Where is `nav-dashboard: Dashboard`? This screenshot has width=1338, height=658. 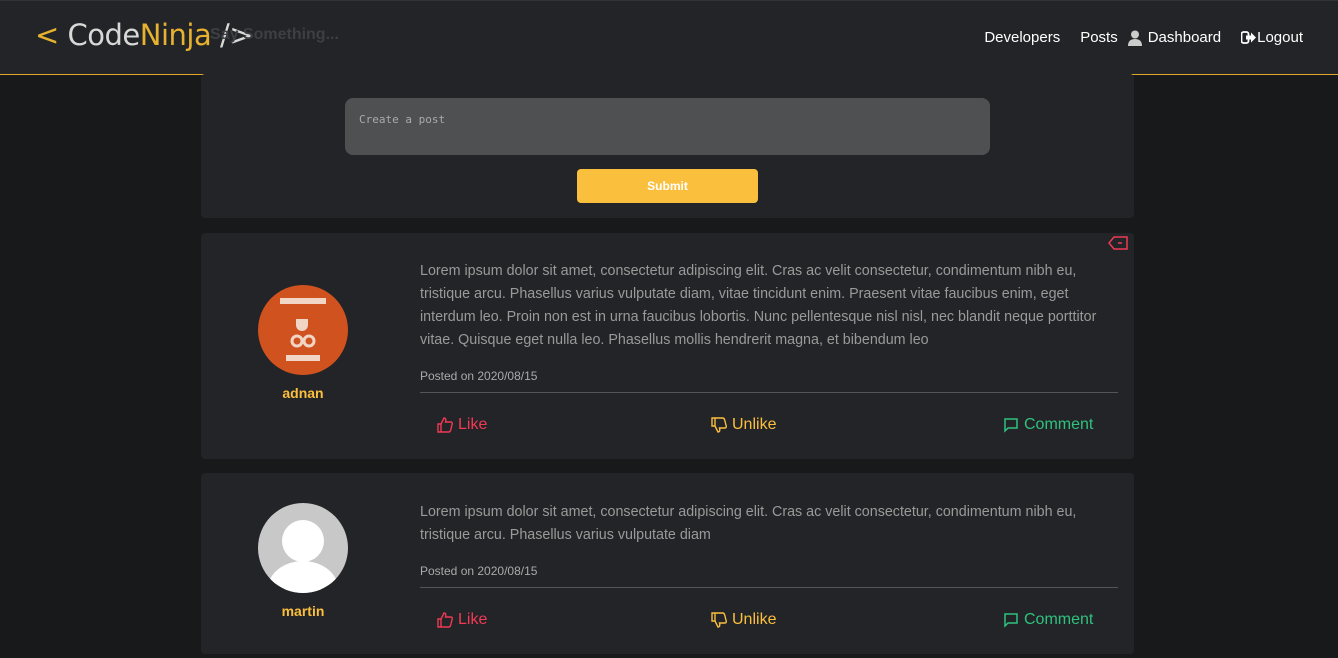
nav-dashboard: Dashboard is located at coordinates (1174, 37).